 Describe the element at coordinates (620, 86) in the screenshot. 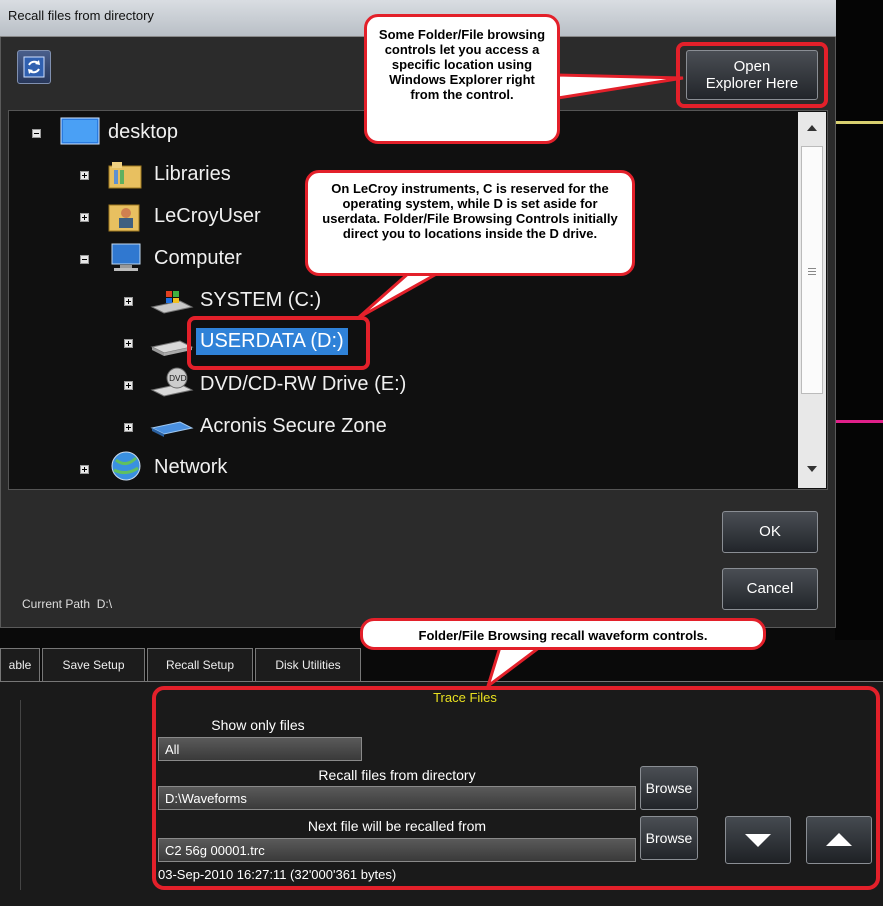

I see `explorer-callout-tail` at that location.